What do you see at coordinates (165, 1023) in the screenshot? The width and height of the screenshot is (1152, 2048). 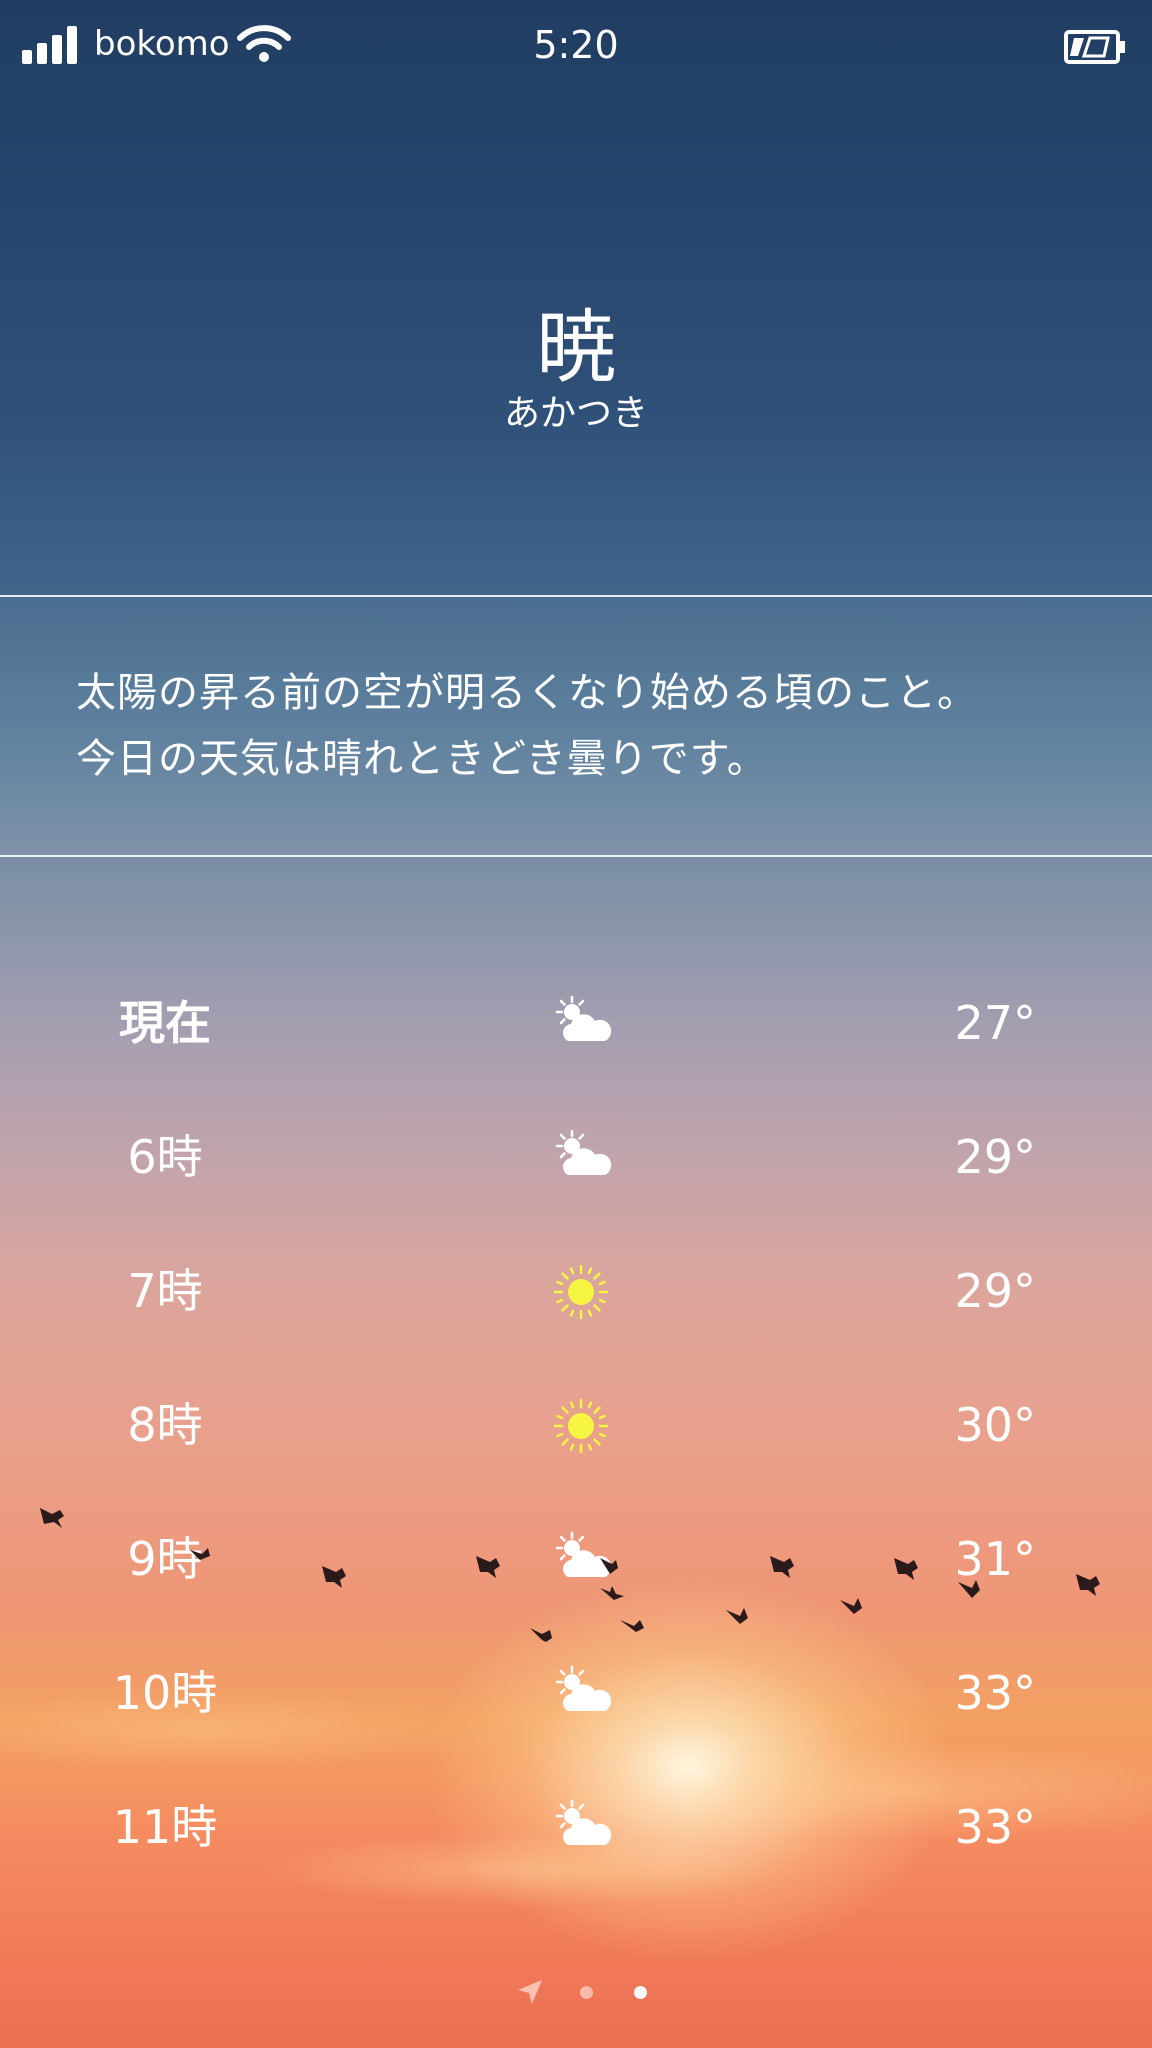 I see `forecast-hour: 現在` at bounding box center [165, 1023].